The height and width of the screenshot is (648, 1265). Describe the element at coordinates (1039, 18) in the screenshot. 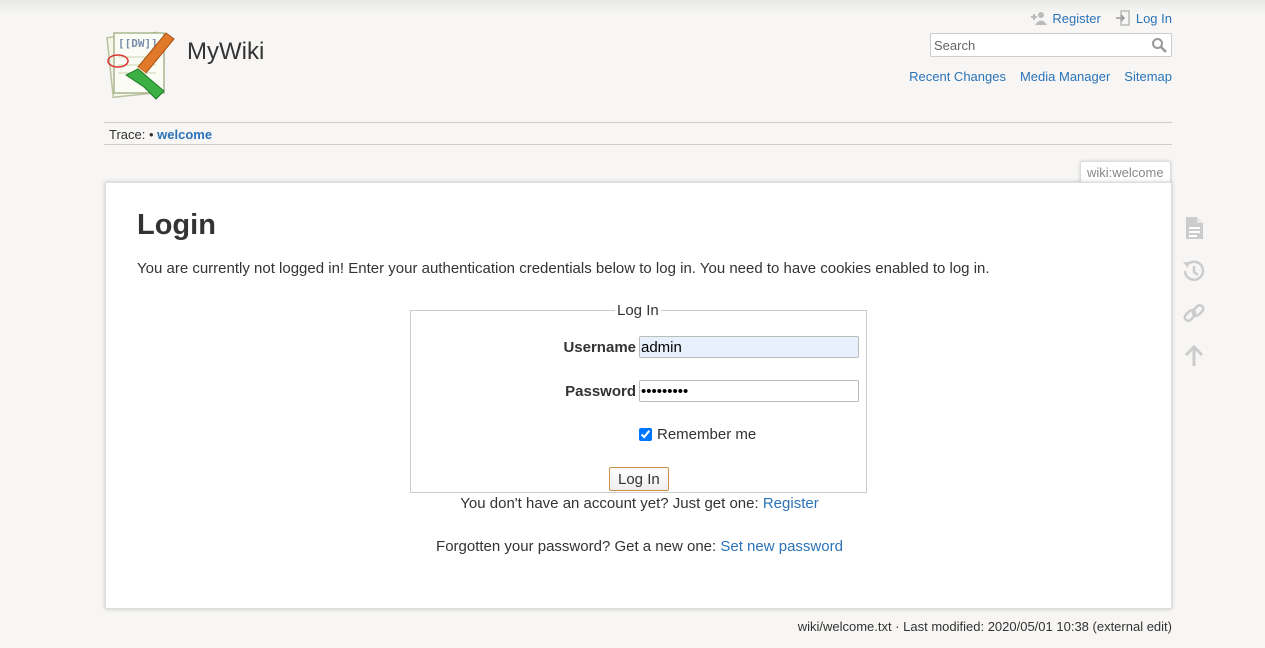

I see `add-user-icon` at that location.